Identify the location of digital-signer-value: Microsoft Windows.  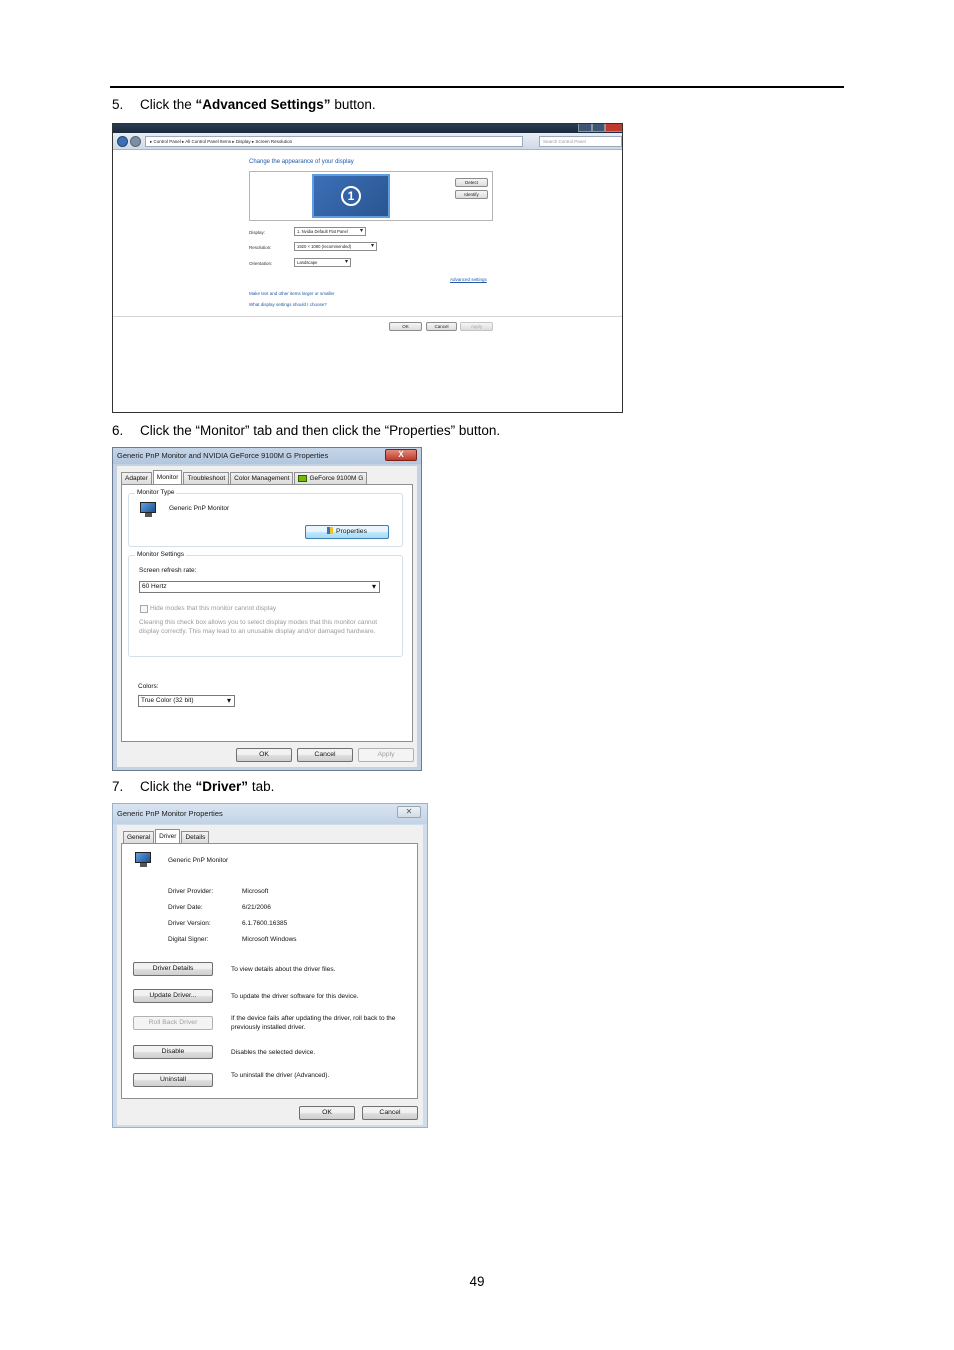
(269, 939).